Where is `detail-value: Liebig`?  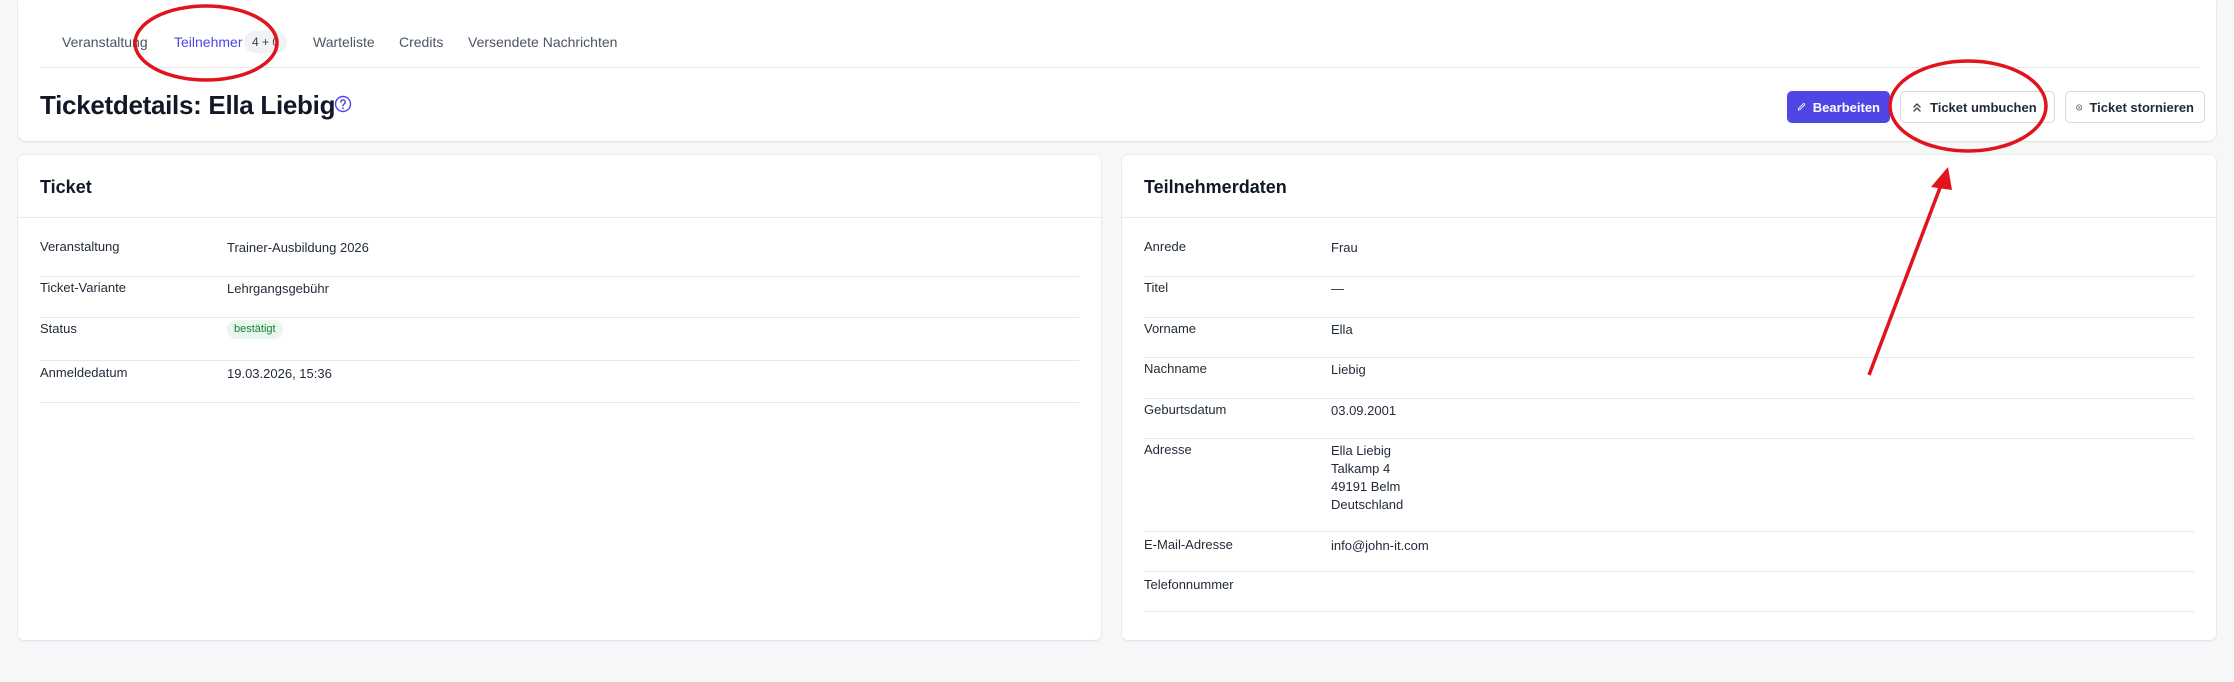
detail-value: Liebig is located at coordinates (1348, 369).